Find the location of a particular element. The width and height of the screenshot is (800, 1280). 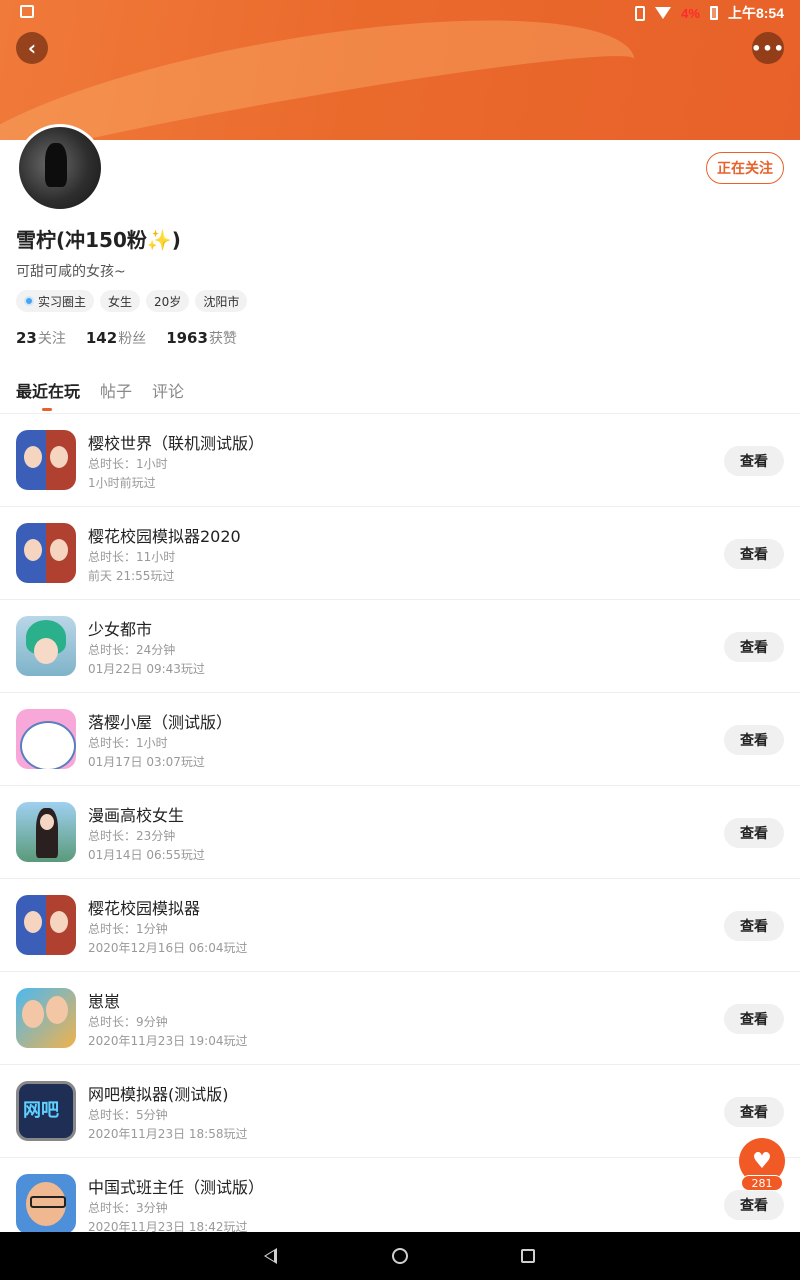

tag-label: 沈阳市 is located at coordinates (221, 301).